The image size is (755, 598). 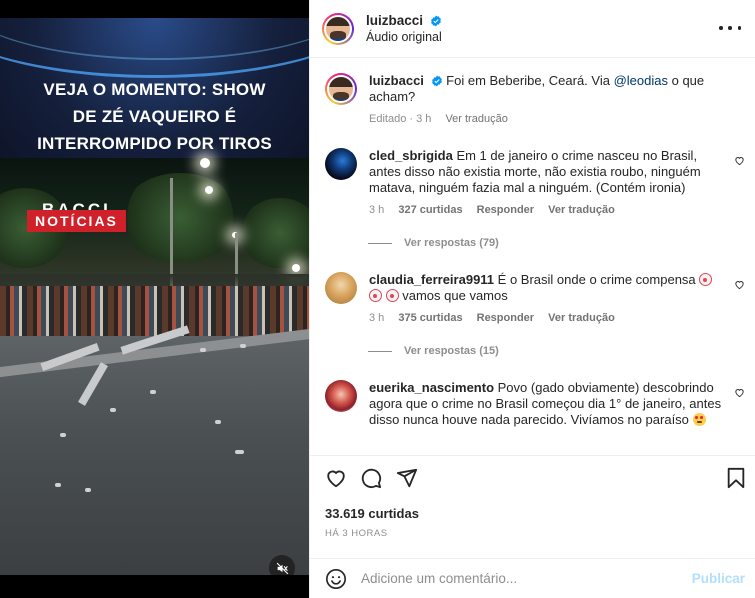 I want to click on post-header: luizbacci Áudio original, so click(x=532, y=29).